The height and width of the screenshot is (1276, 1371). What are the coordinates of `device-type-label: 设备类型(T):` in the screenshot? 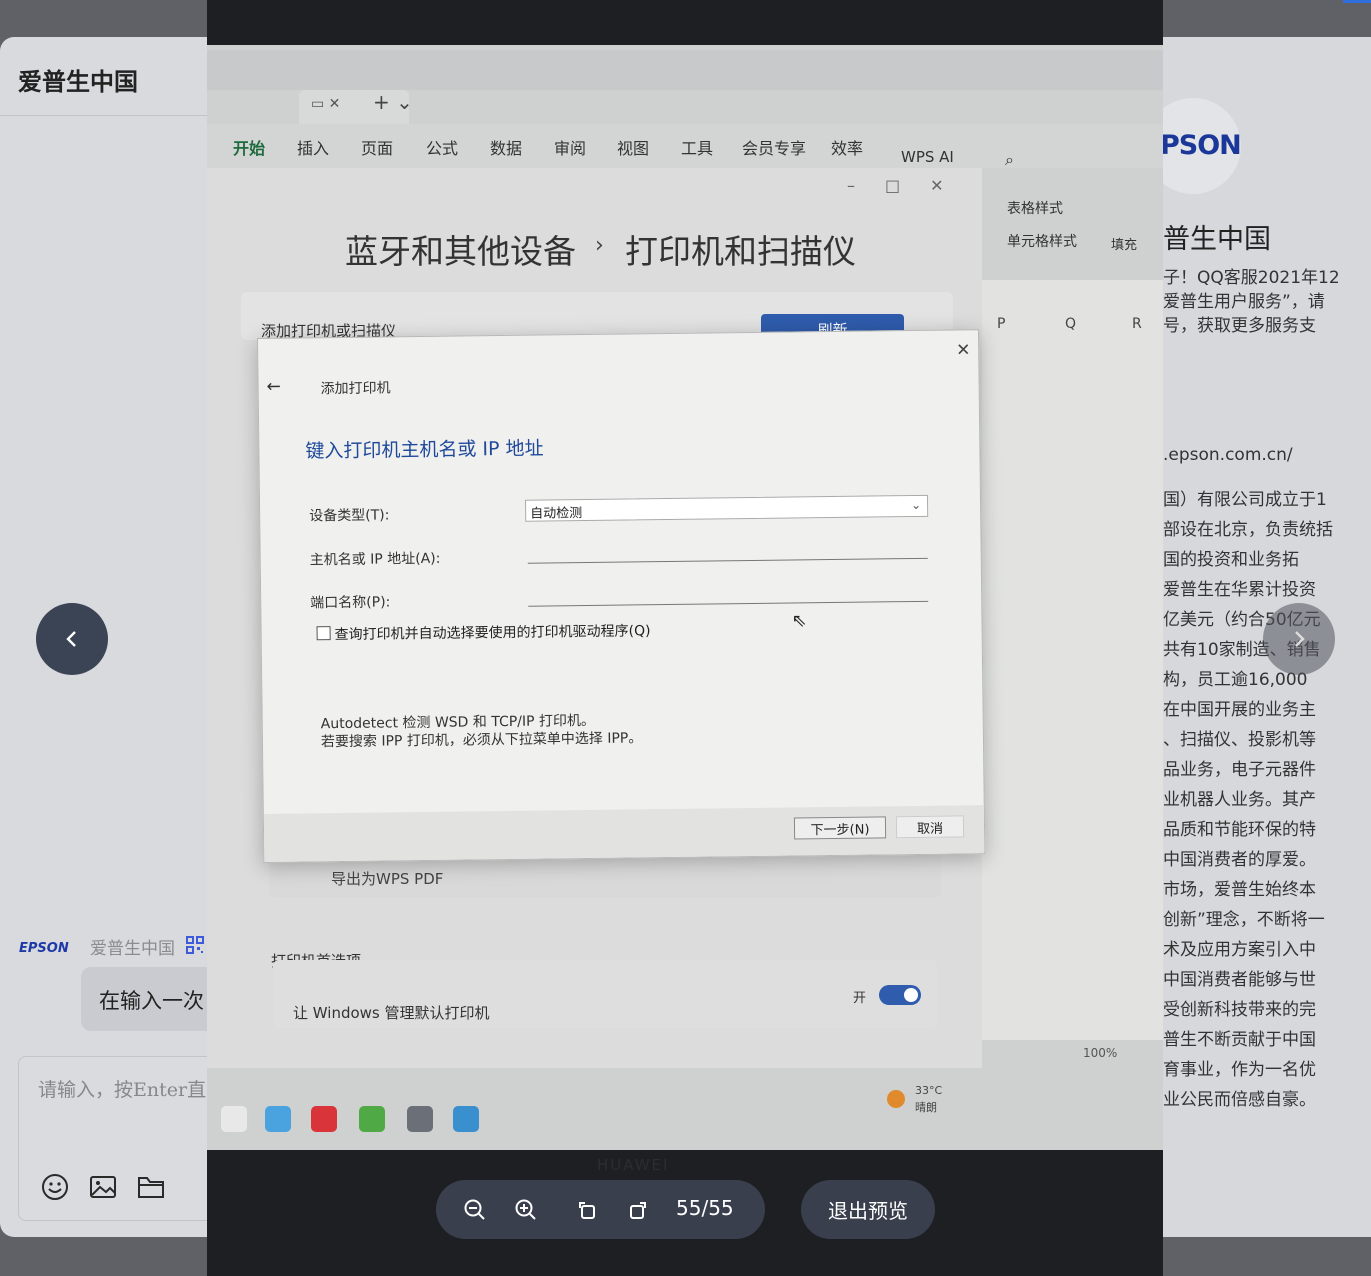 It's located at (349, 516).